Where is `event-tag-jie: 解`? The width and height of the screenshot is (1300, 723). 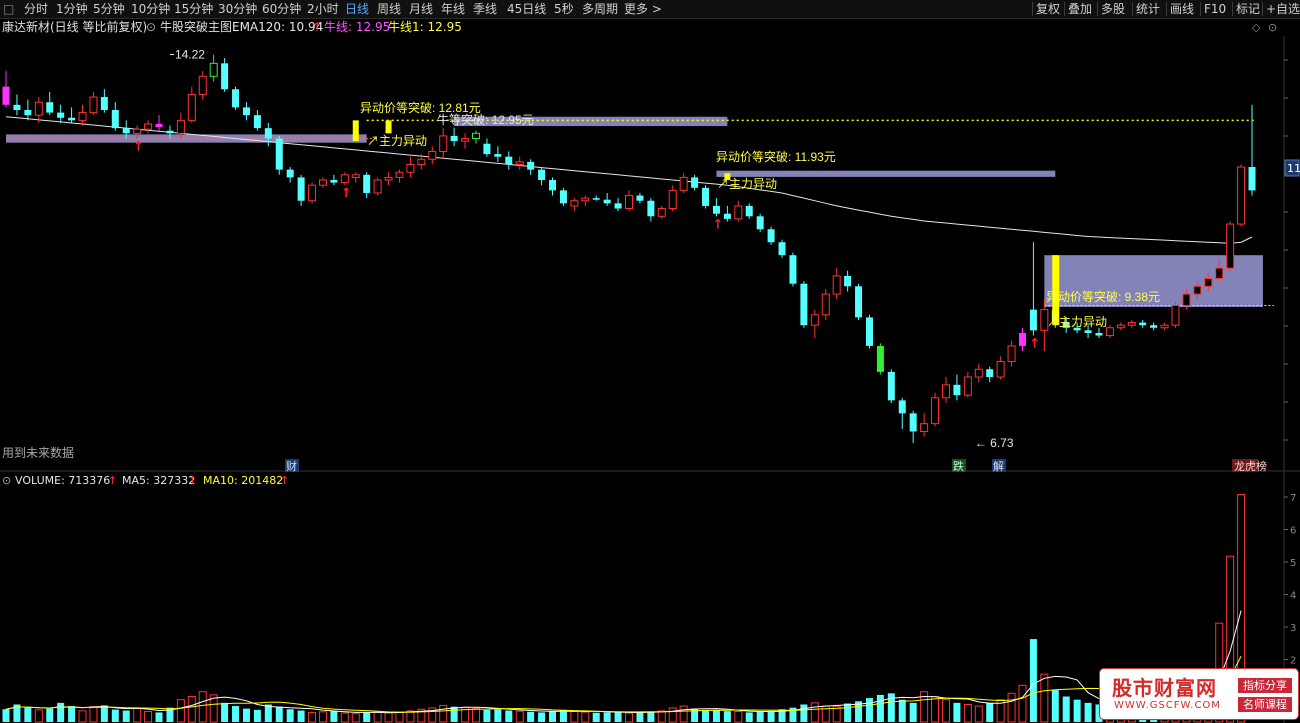
event-tag-jie: 解 is located at coordinates (998, 466).